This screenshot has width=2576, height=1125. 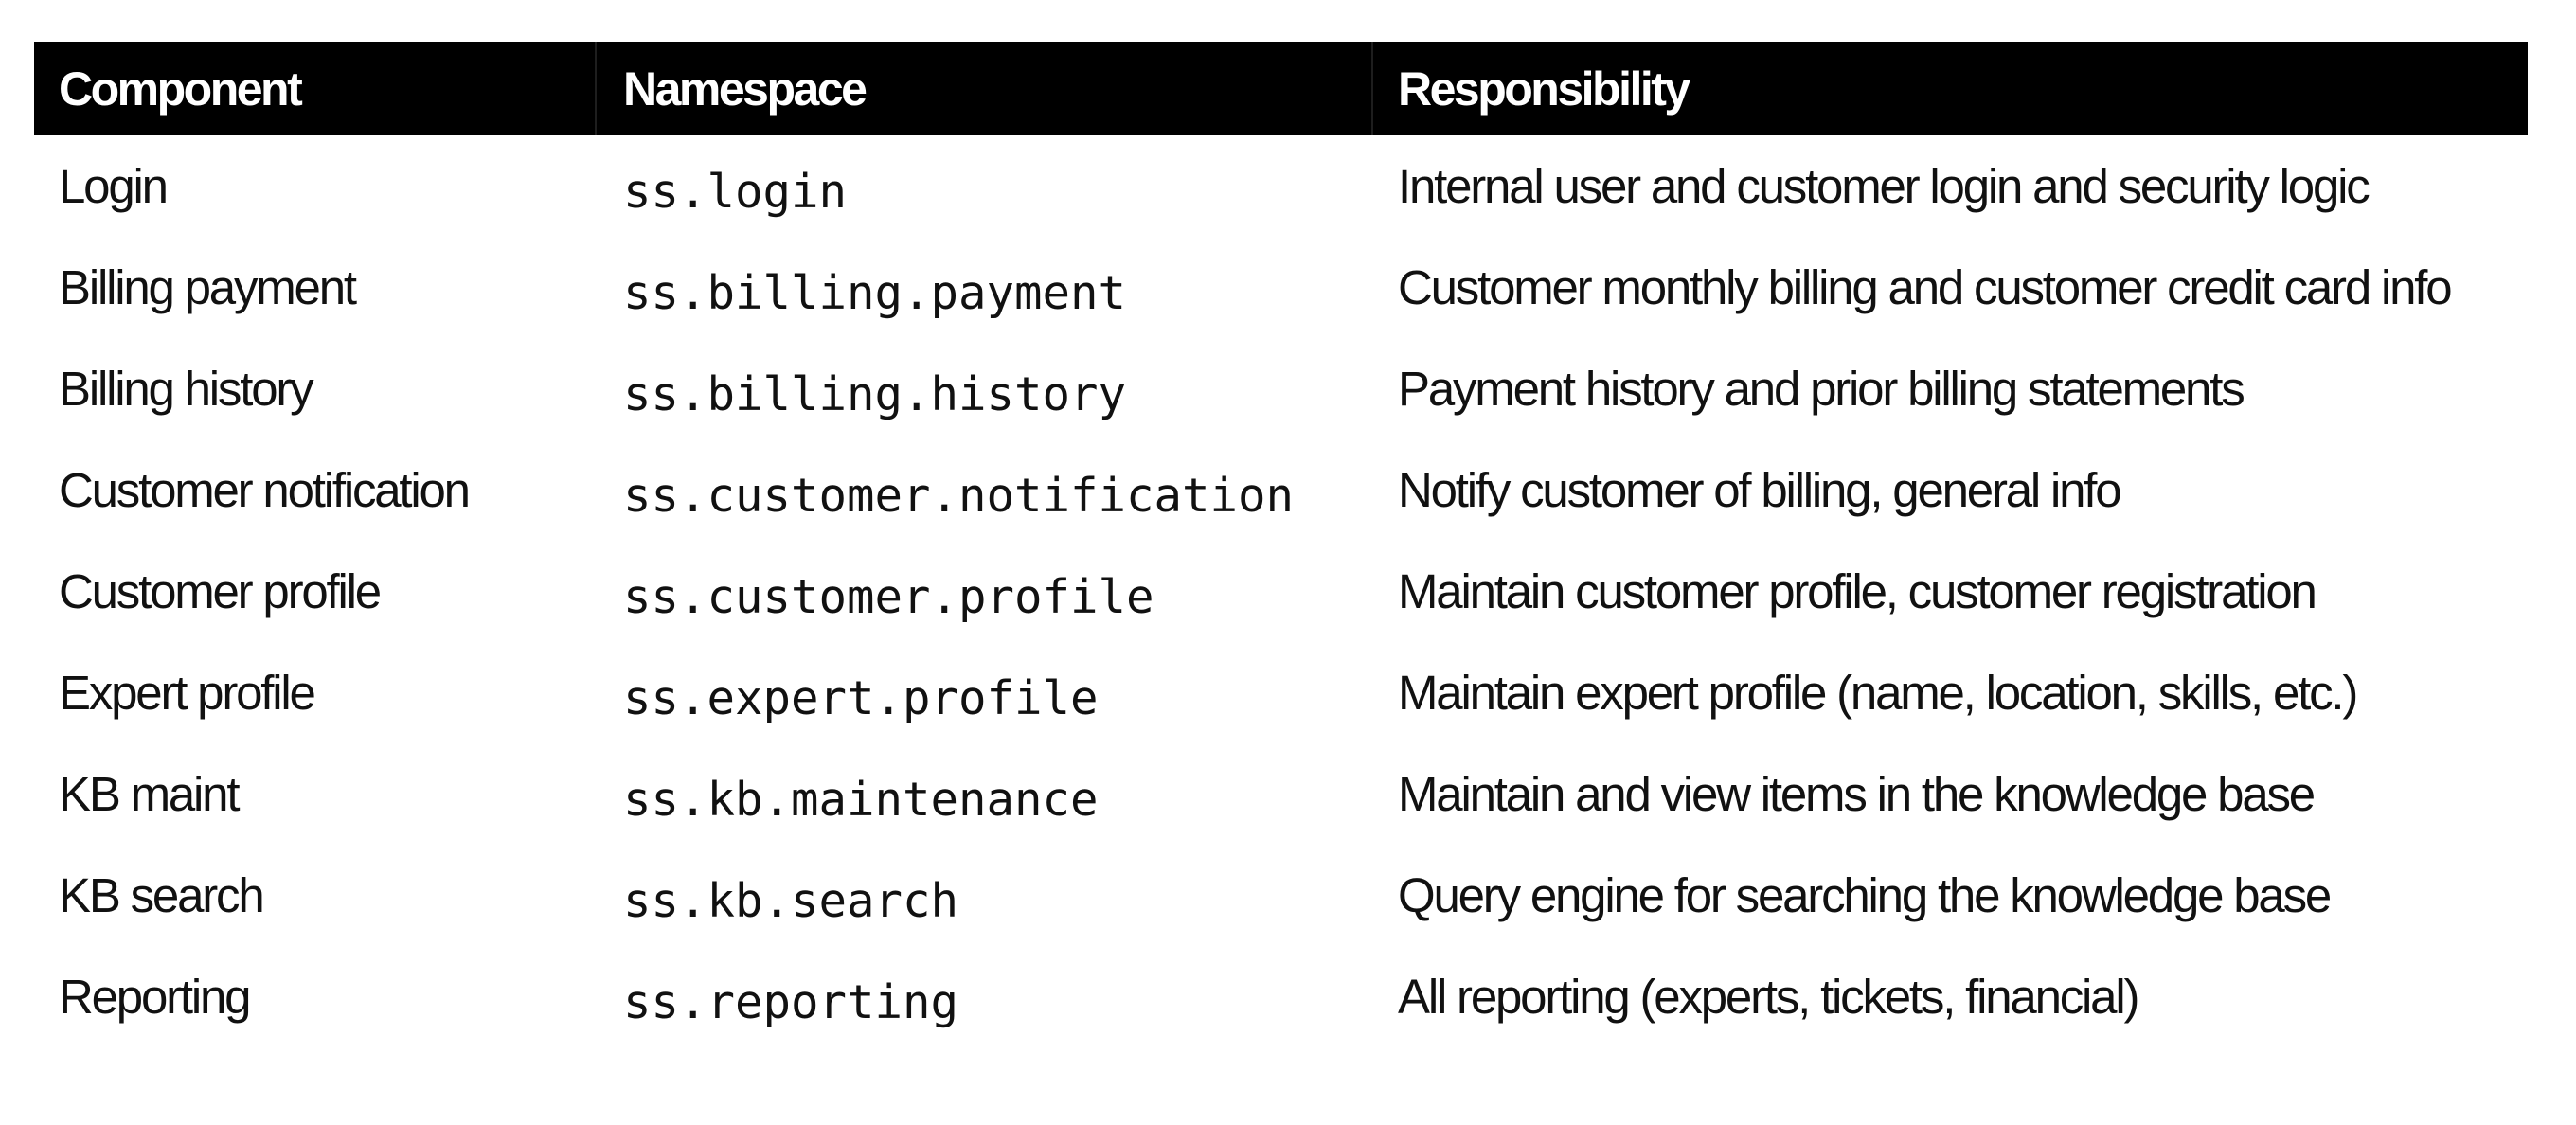 I want to click on namespace-cell: ss.billing.payment, so click(x=875, y=293).